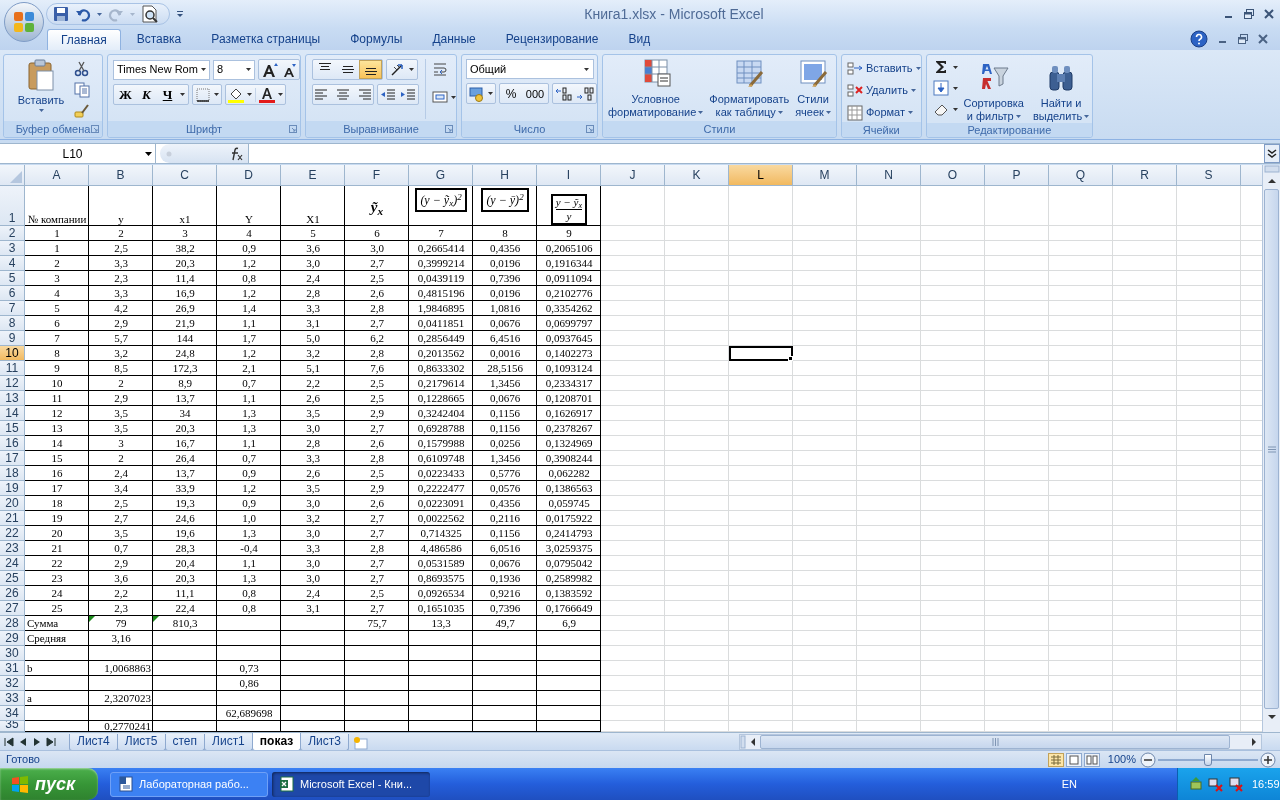 Image resolution: width=1280 pixels, height=800 pixels. Describe the element at coordinates (1145, 175) in the screenshot. I see `column-header: R` at that location.